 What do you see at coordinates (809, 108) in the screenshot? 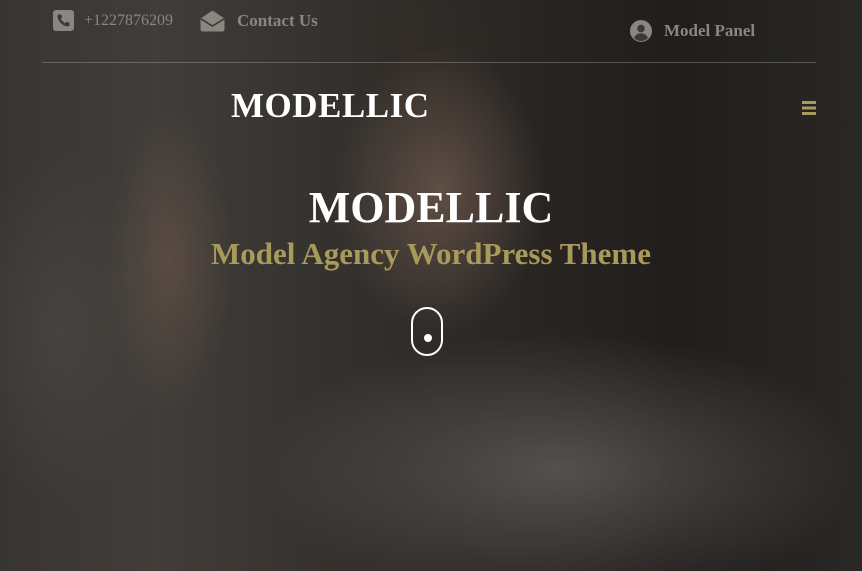
I see `hamburger-menu-icon` at bounding box center [809, 108].